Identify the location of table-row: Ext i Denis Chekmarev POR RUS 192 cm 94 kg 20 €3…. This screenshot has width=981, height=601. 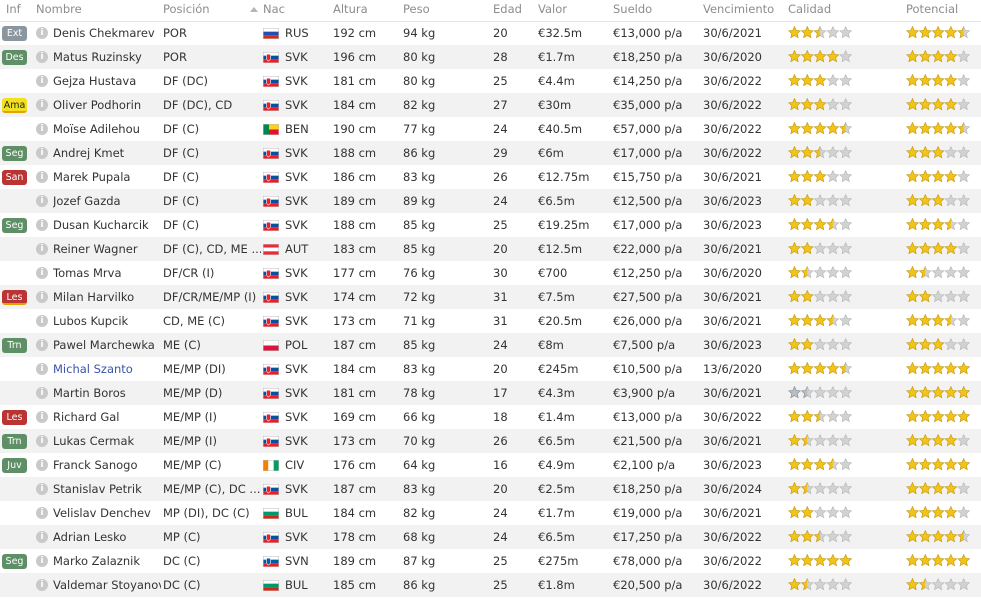
(490, 33).